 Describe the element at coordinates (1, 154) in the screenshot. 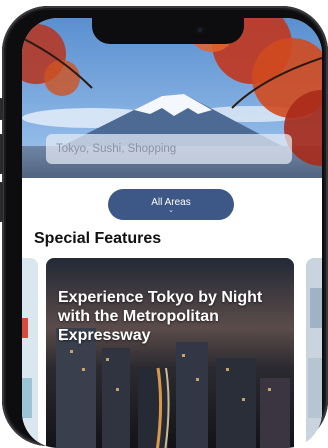

I see `volume-up-button` at that location.